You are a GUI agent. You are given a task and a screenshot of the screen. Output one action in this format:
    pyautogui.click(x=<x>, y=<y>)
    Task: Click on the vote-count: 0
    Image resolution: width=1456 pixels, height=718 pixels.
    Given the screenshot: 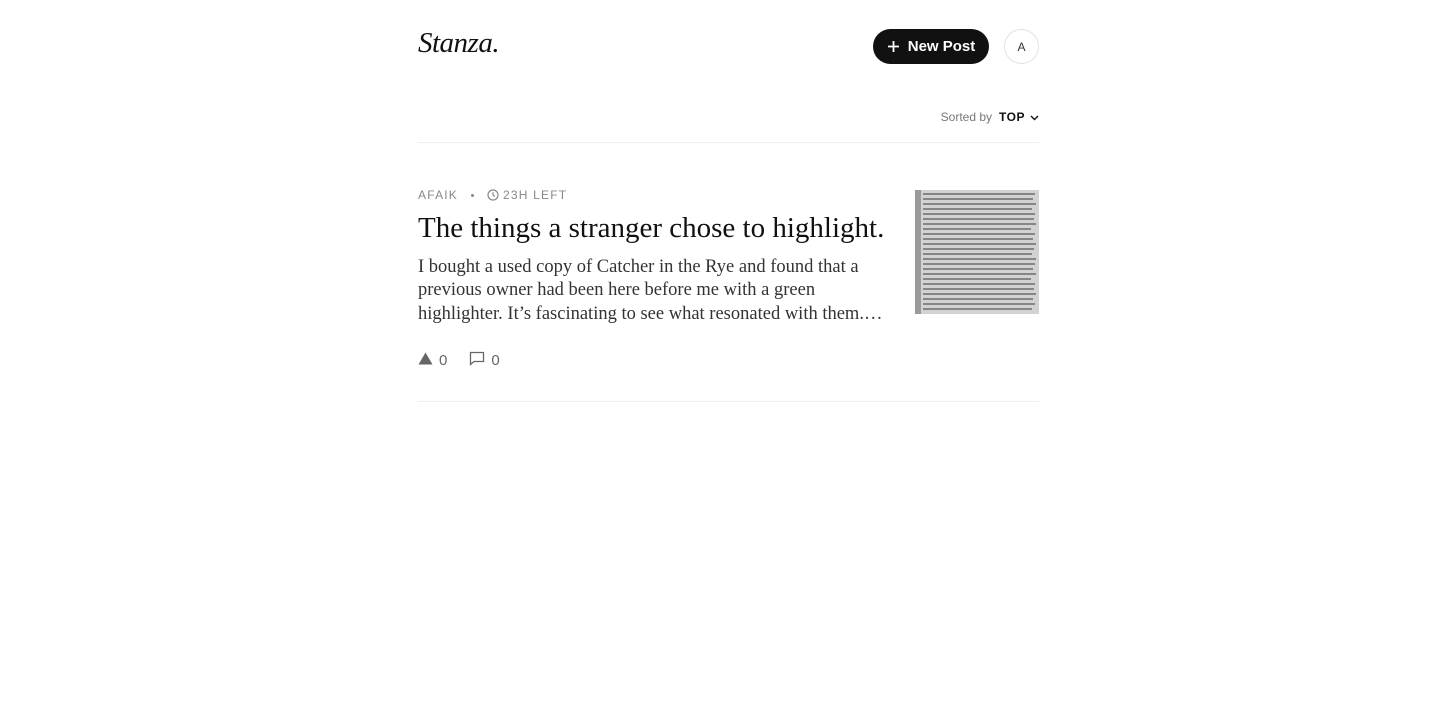 What is the action you would take?
    pyautogui.click(x=443, y=360)
    